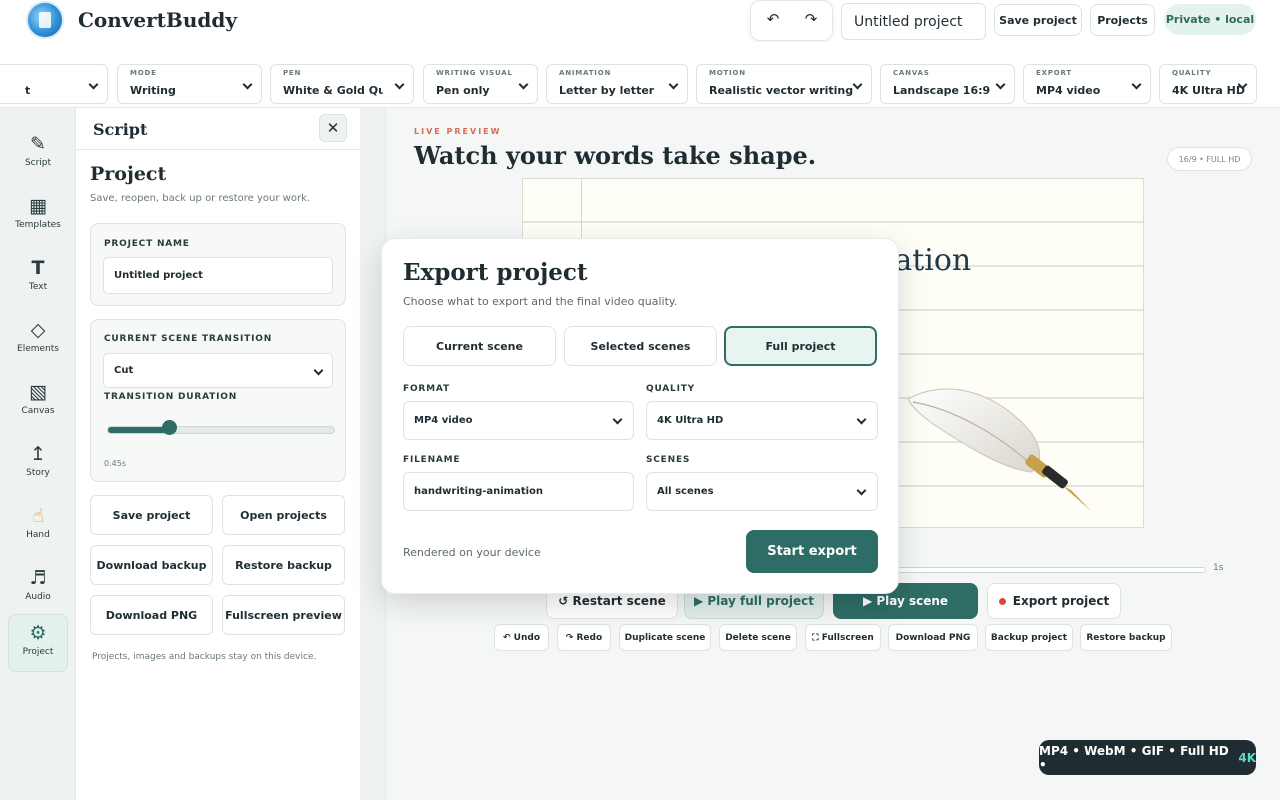 This screenshot has height=800, width=1280. What do you see at coordinates (458, 131) in the screenshot?
I see `live-preview-label: LIVE PREVIEW` at bounding box center [458, 131].